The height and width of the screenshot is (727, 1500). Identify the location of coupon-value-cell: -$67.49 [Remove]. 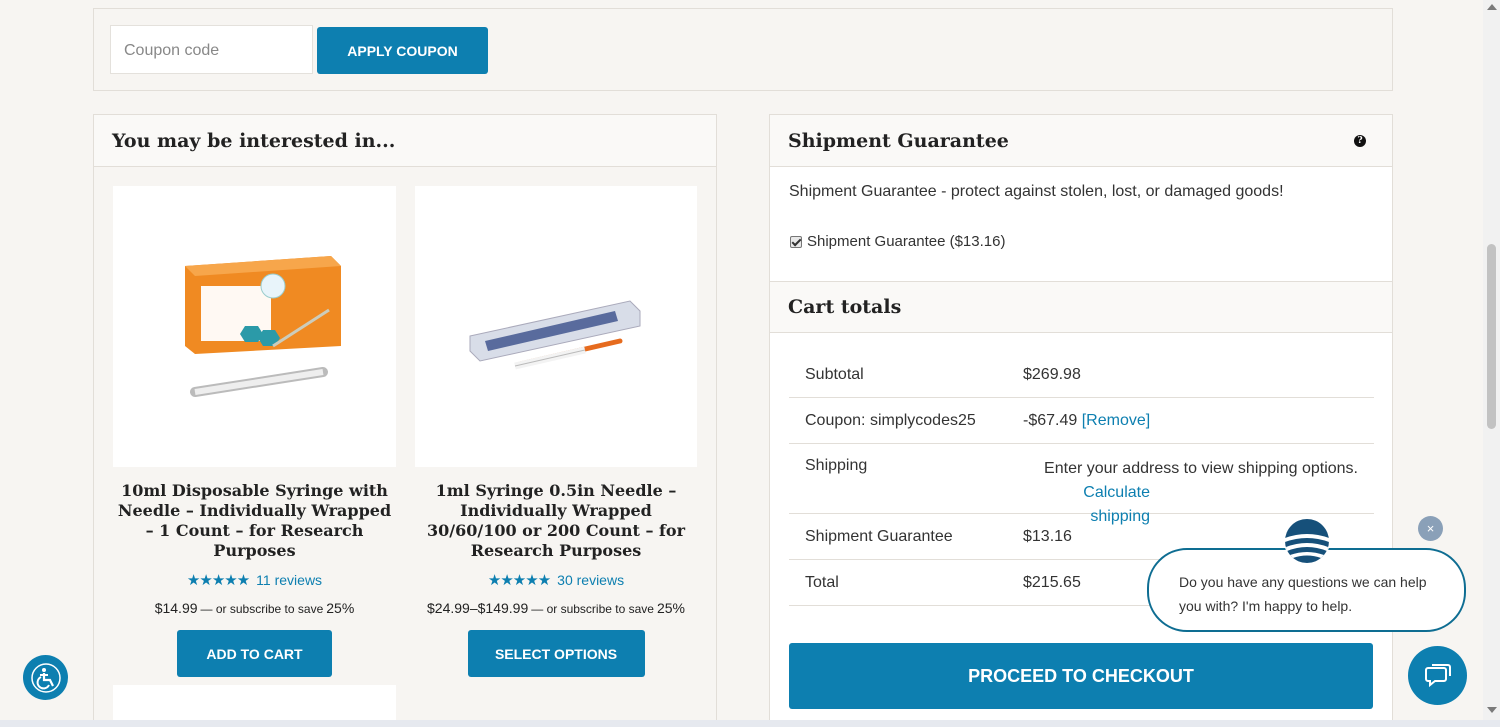
(1198, 421).